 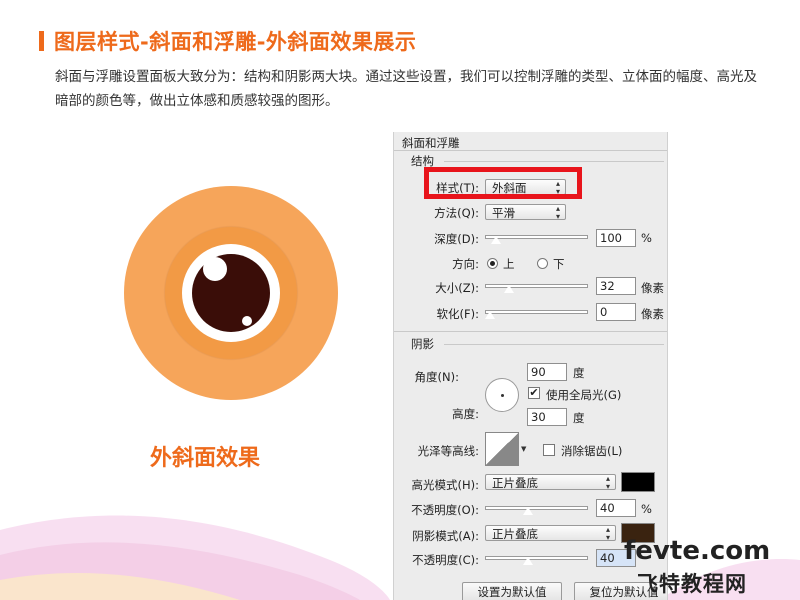 I want to click on shadow-mode-select: 正片叠底 ▴ ▾, so click(x=550, y=533).